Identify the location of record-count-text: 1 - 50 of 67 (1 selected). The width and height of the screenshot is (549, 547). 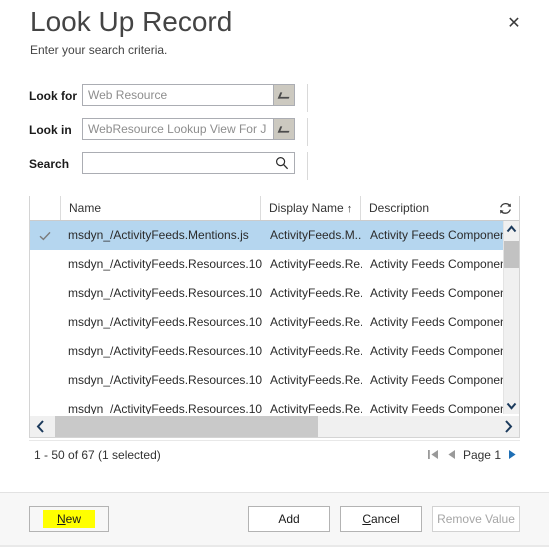
(97, 455).